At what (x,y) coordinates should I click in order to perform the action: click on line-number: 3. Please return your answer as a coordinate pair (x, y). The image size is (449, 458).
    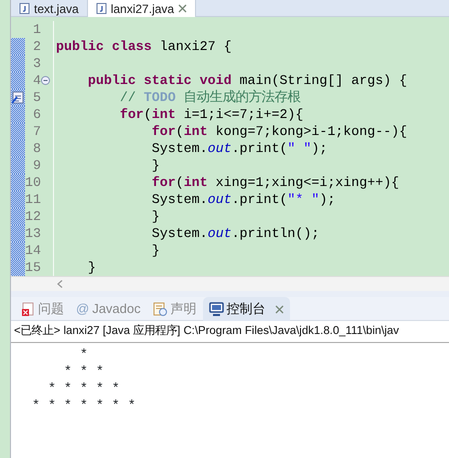
    Looking at the image, I should click on (36, 63).